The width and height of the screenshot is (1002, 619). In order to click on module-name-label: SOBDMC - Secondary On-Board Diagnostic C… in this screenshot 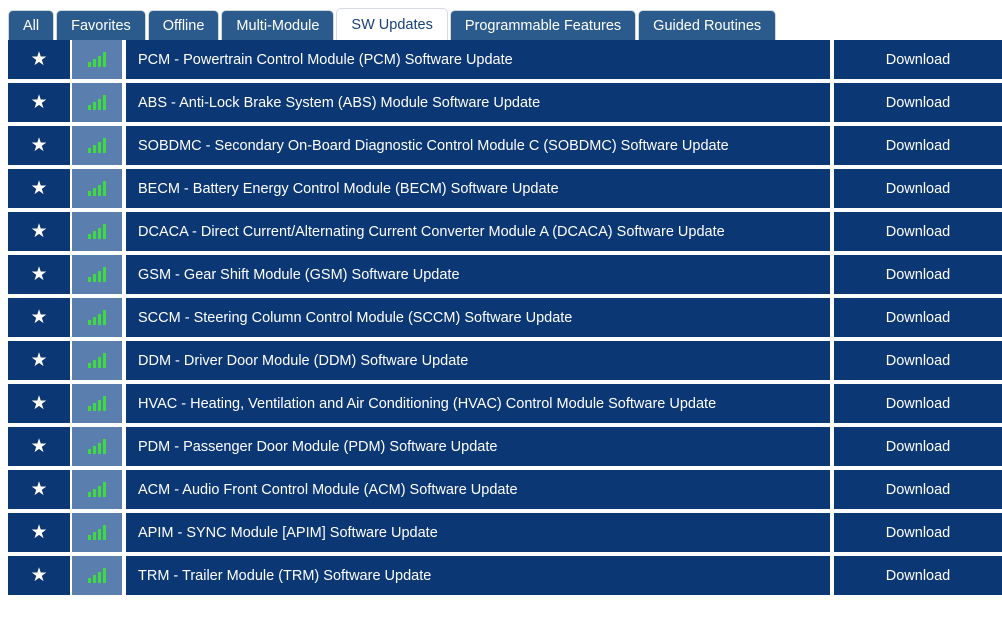, I will do `click(433, 145)`.